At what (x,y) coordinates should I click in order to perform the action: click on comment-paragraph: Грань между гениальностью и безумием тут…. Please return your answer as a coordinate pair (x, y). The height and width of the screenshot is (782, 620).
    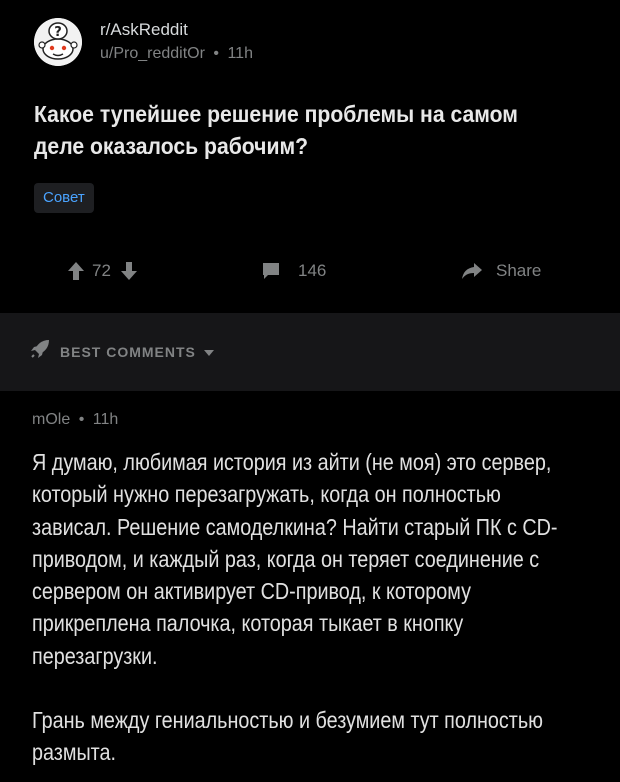
    Looking at the image, I should click on (288, 736).